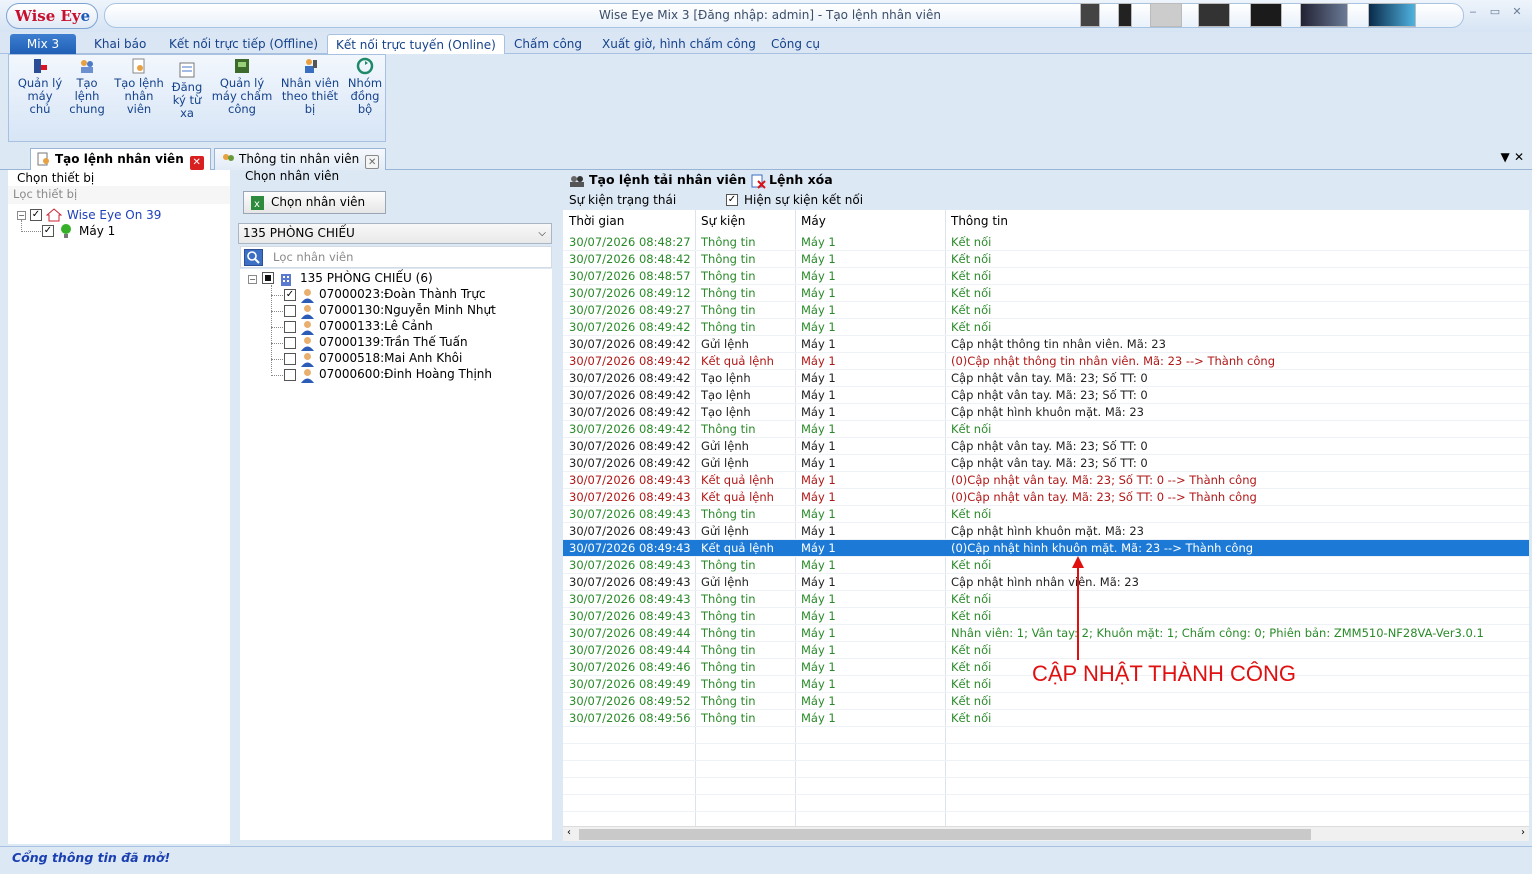 The image size is (1532, 874). What do you see at coordinates (1046, 701) in the screenshot?
I see `log-row: 30/07/2026 08:49:52 Thông tin Máy 1 Kết nối` at bounding box center [1046, 701].